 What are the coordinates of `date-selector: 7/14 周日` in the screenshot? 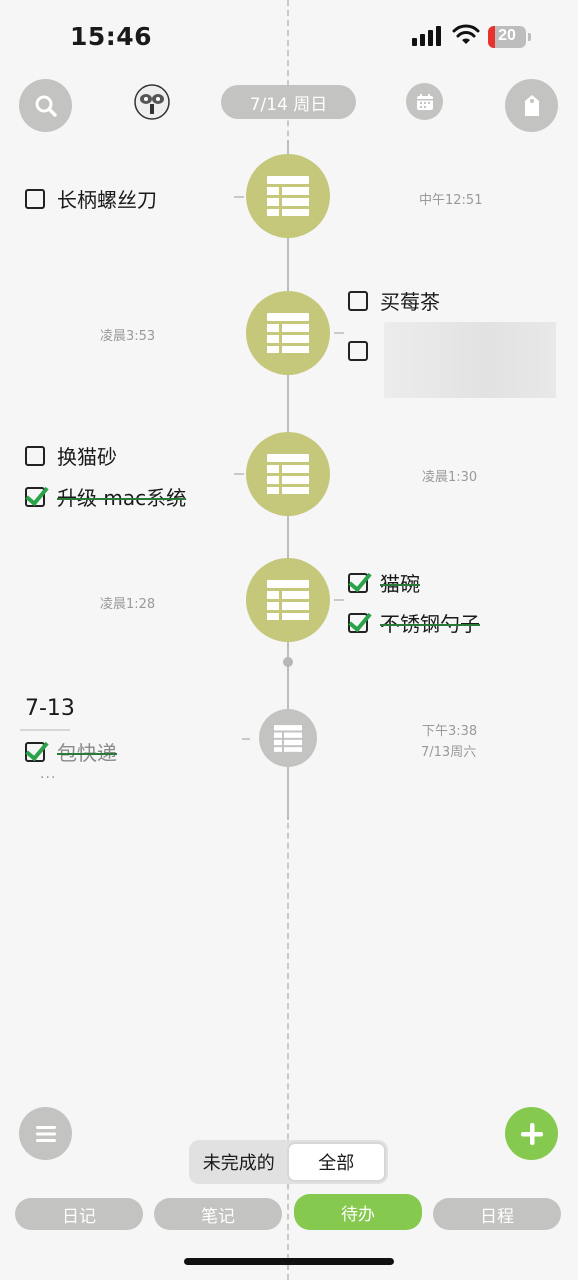 It's located at (288, 102).